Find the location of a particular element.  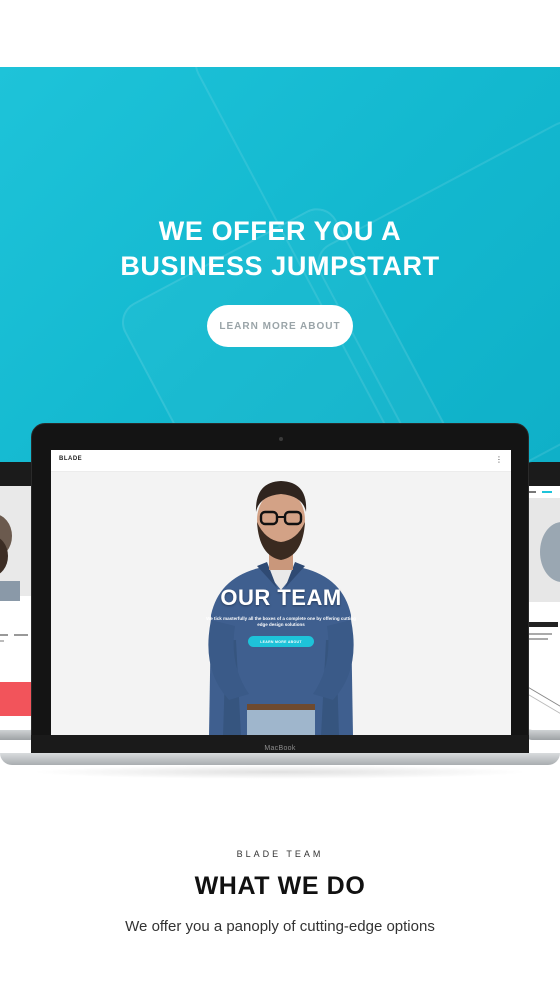

hero-title-line2: BUSINESS JUMPSTART is located at coordinates (280, 266).